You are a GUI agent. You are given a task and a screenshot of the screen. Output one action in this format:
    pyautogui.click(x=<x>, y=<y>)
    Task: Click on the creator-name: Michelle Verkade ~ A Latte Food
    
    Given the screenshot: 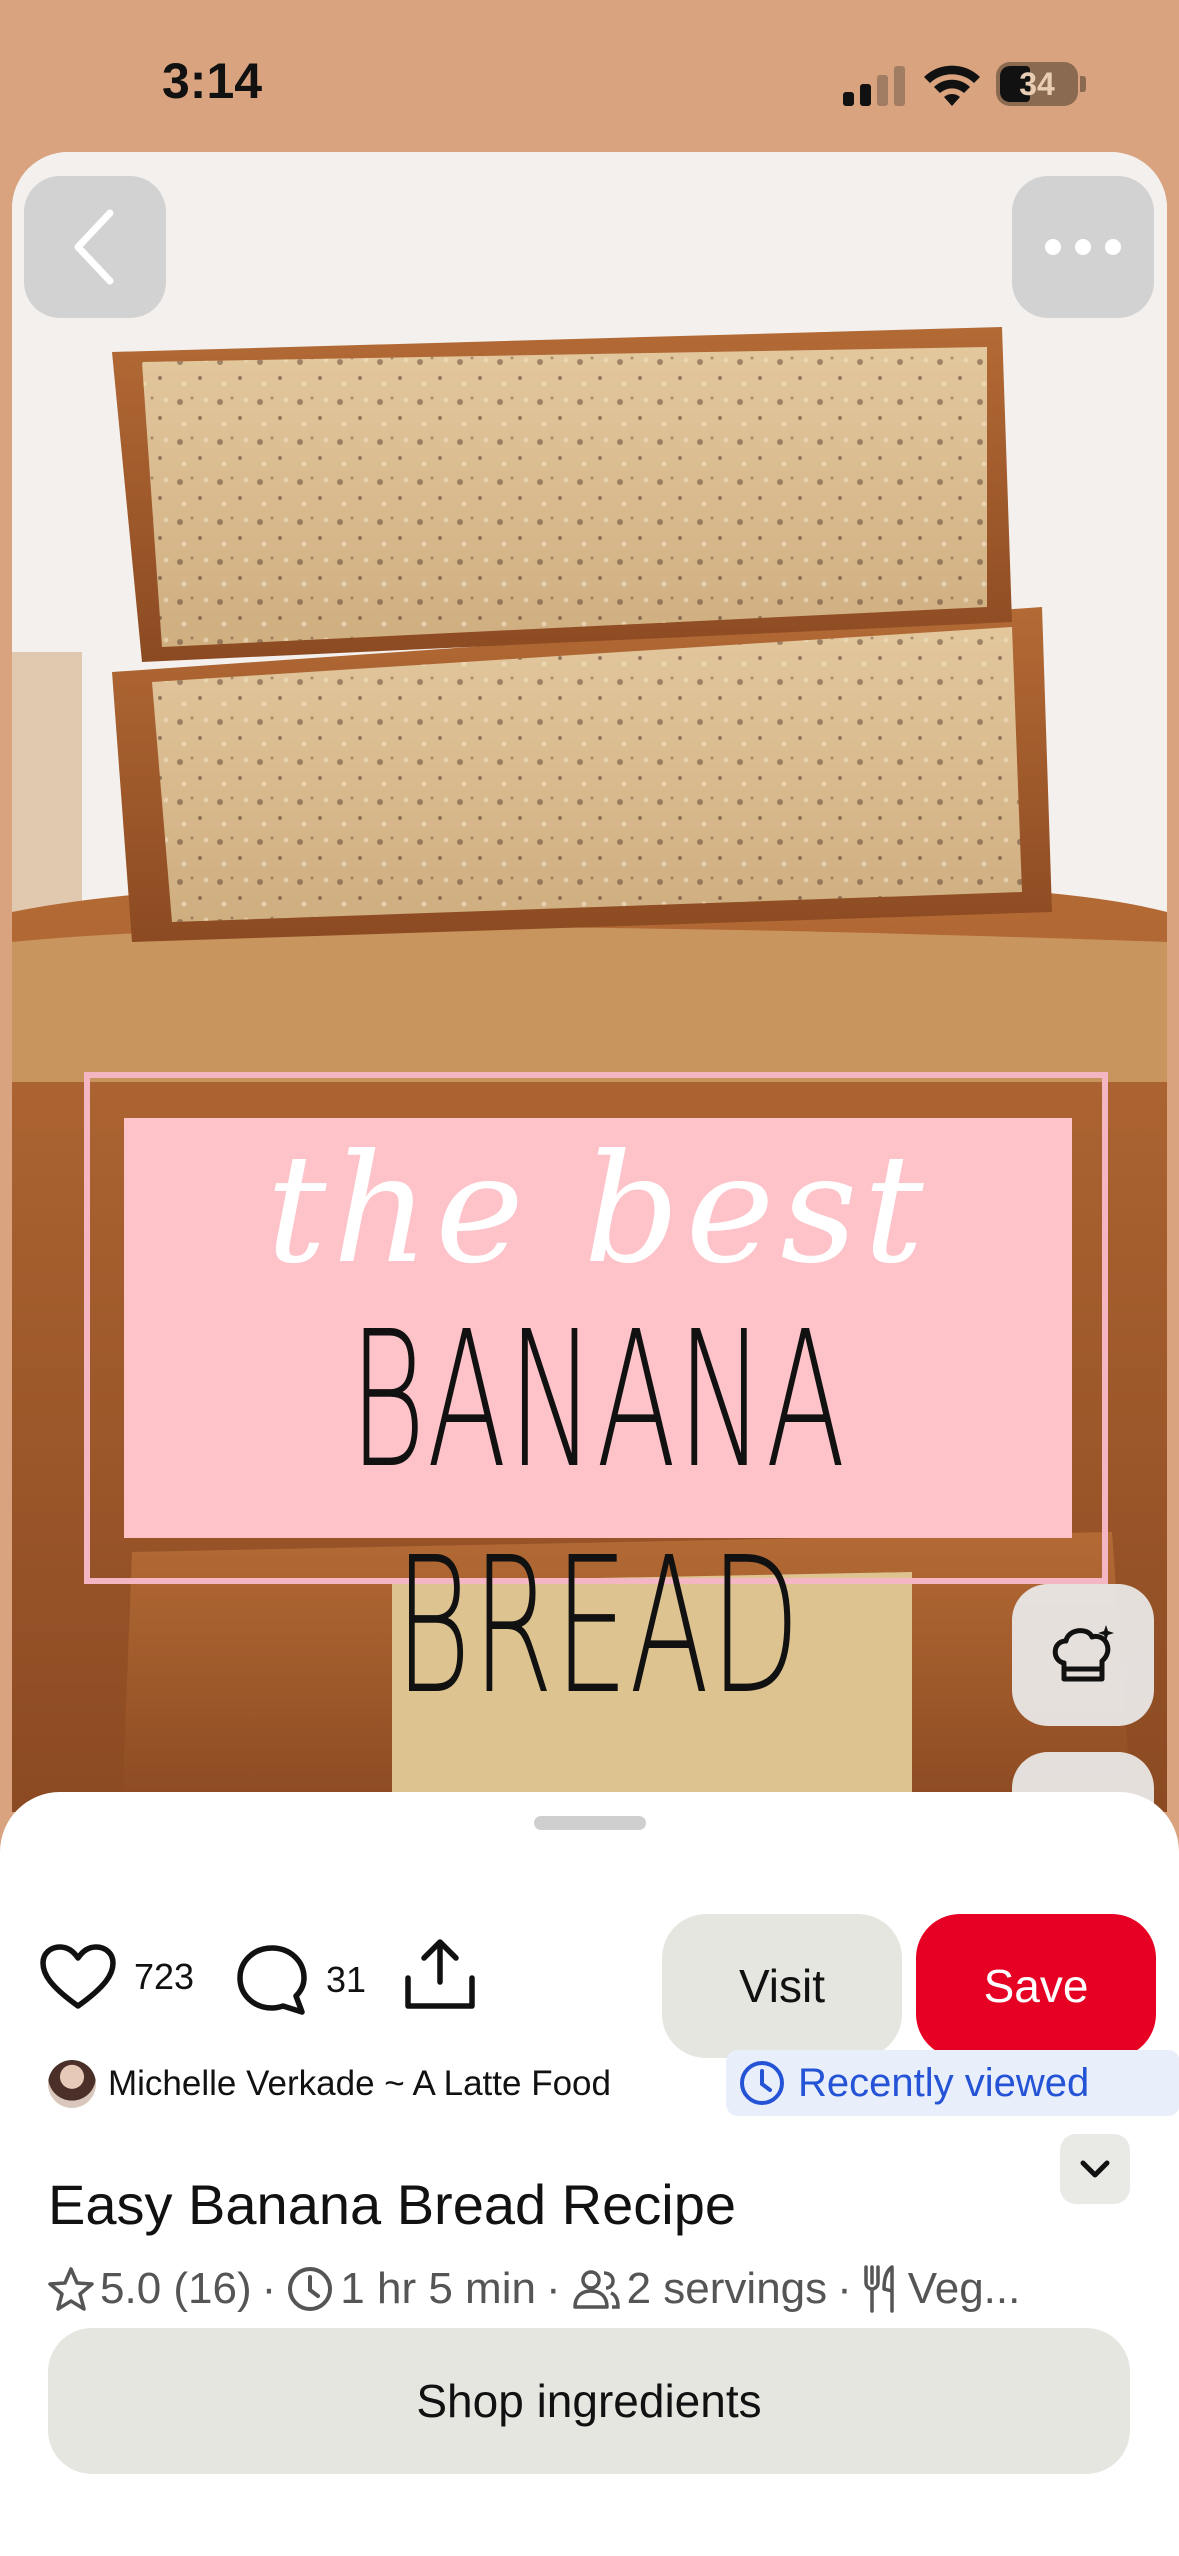 What is the action you would take?
    pyautogui.click(x=359, y=2084)
    